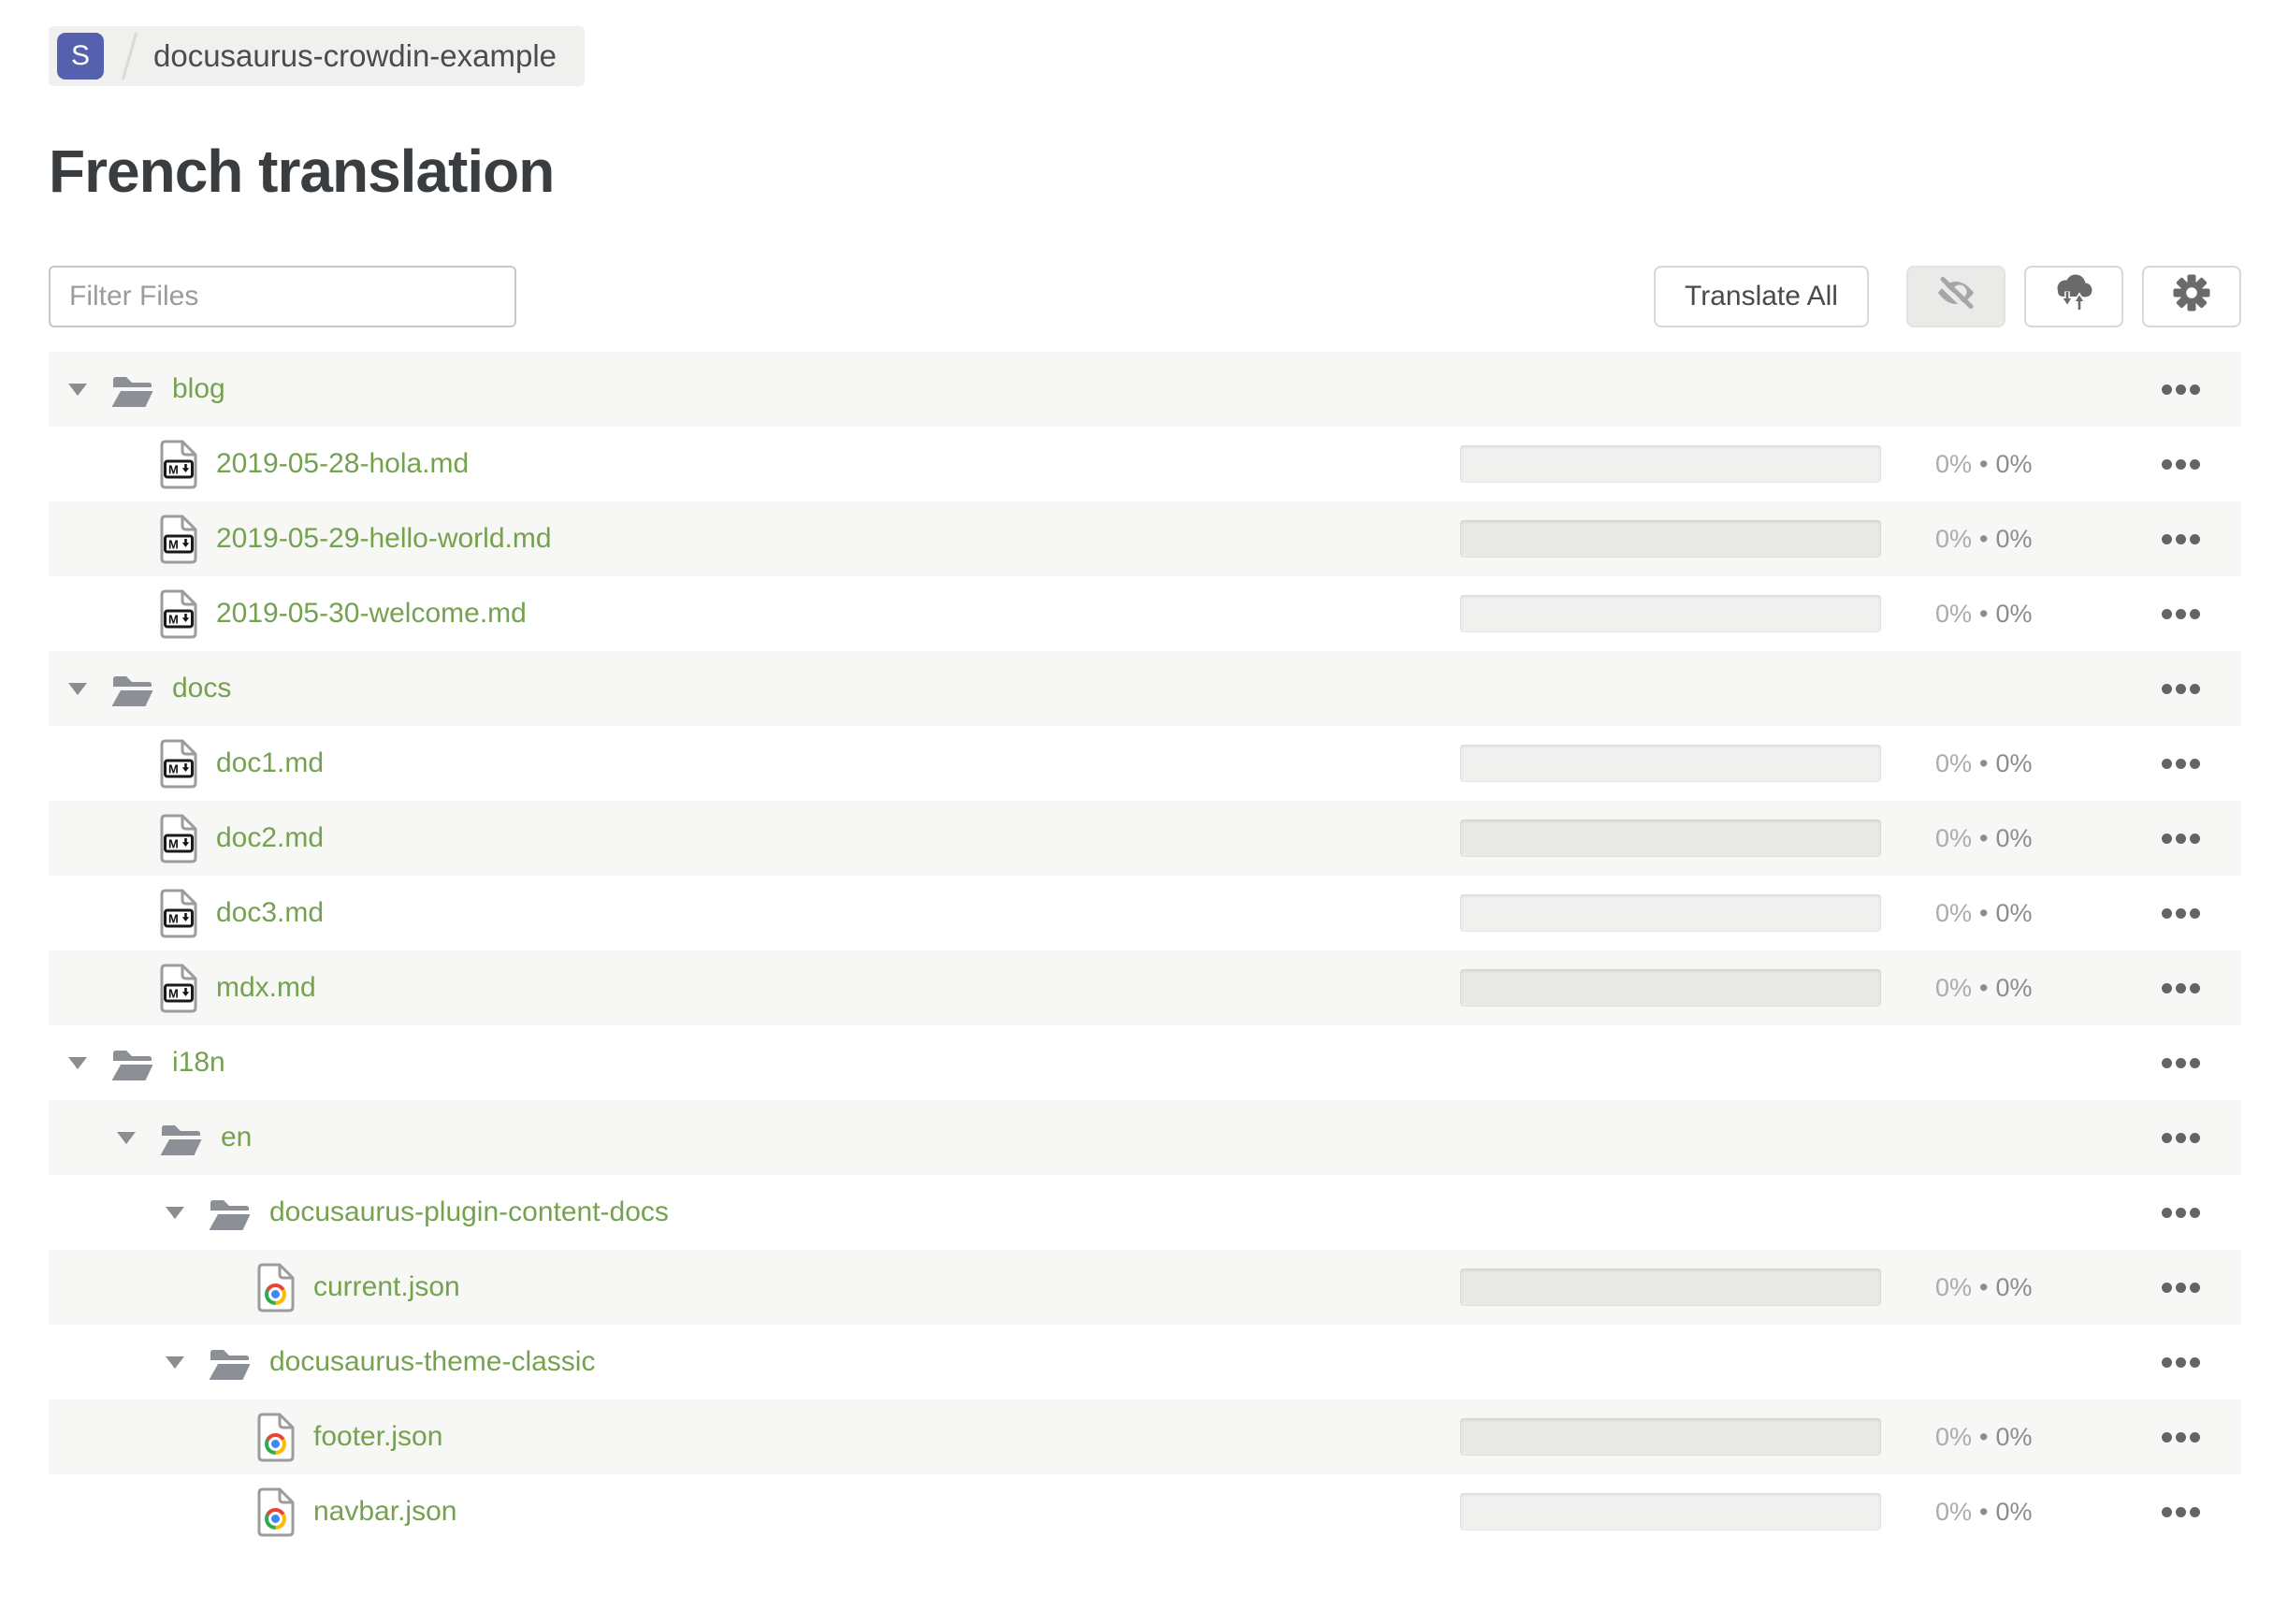 The image size is (2273, 1624). Describe the element at coordinates (754, 838) in the screenshot. I see `tree-row-label-area: M doc2.md` at that location.